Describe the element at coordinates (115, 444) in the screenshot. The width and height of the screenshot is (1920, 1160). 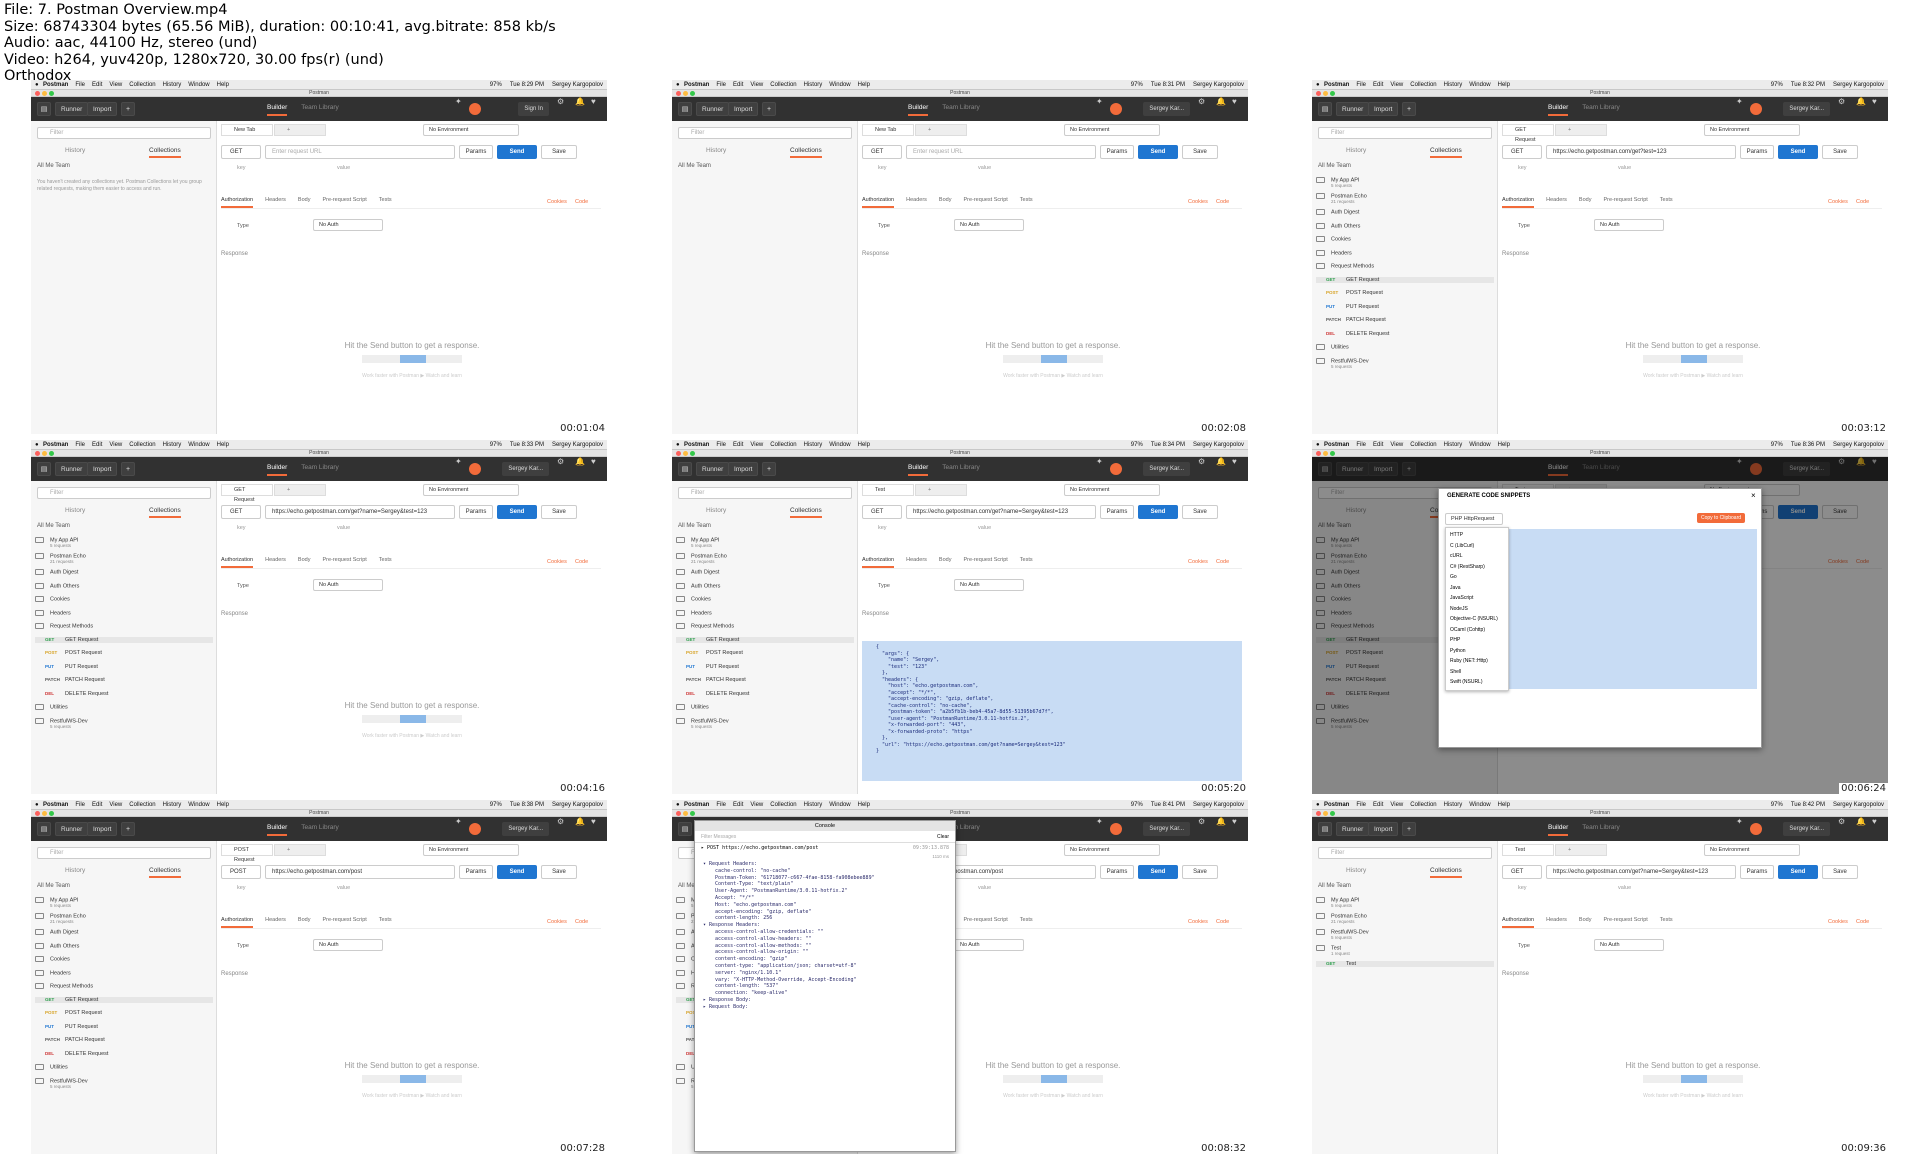
I see `menu-item: View` at that location.